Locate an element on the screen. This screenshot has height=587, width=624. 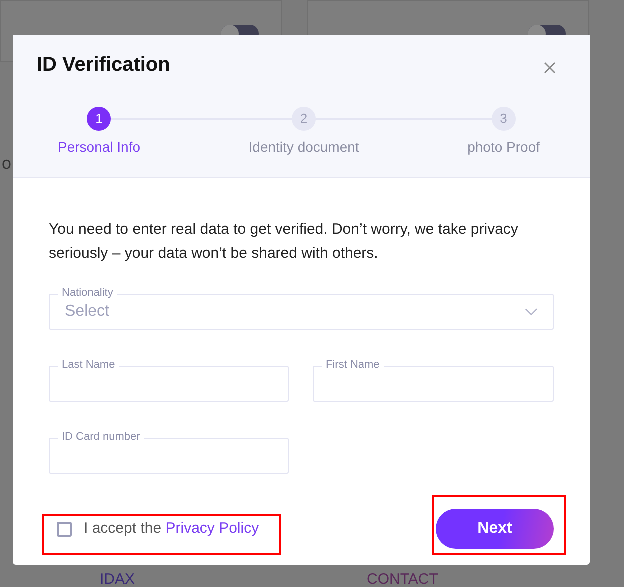
field-label: Nationality is located at coordinates (88, 293).